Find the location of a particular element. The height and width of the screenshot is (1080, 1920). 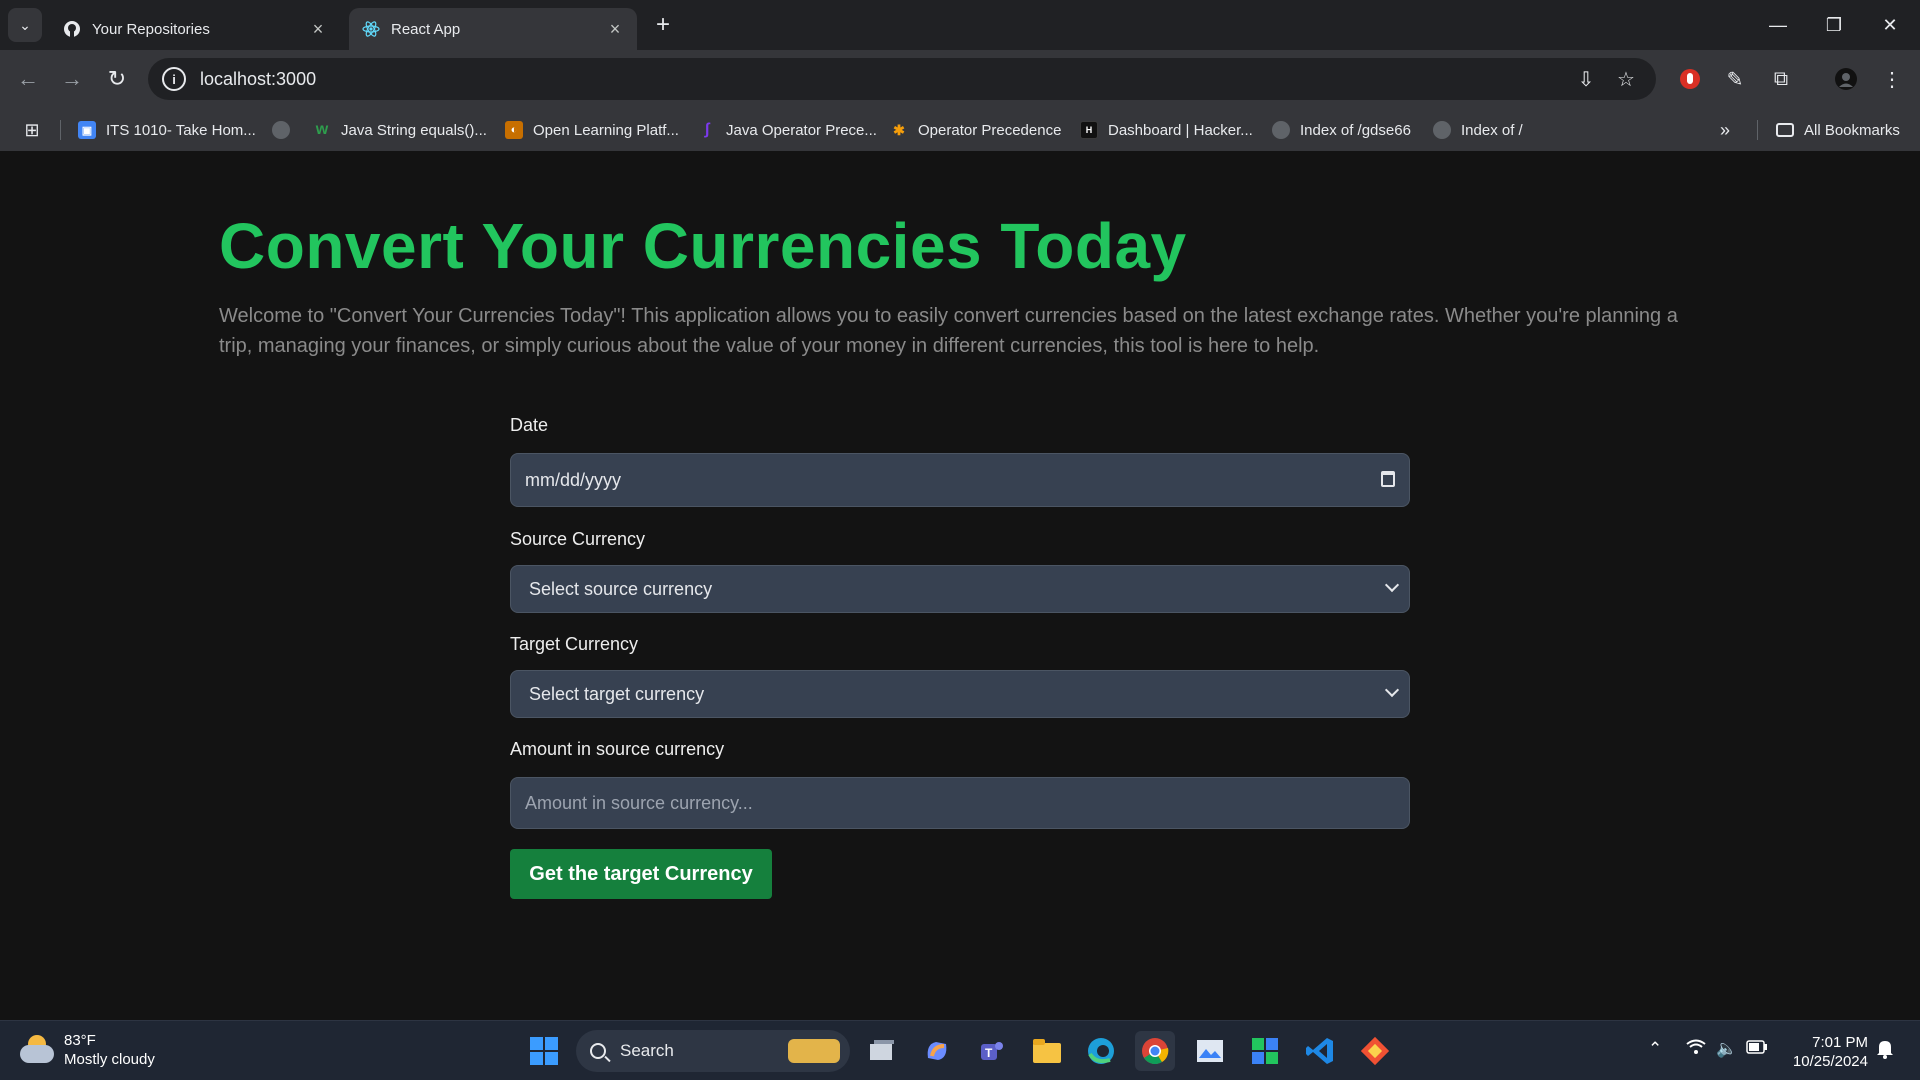

photos-icon is located at coordinates (1210, 1051).